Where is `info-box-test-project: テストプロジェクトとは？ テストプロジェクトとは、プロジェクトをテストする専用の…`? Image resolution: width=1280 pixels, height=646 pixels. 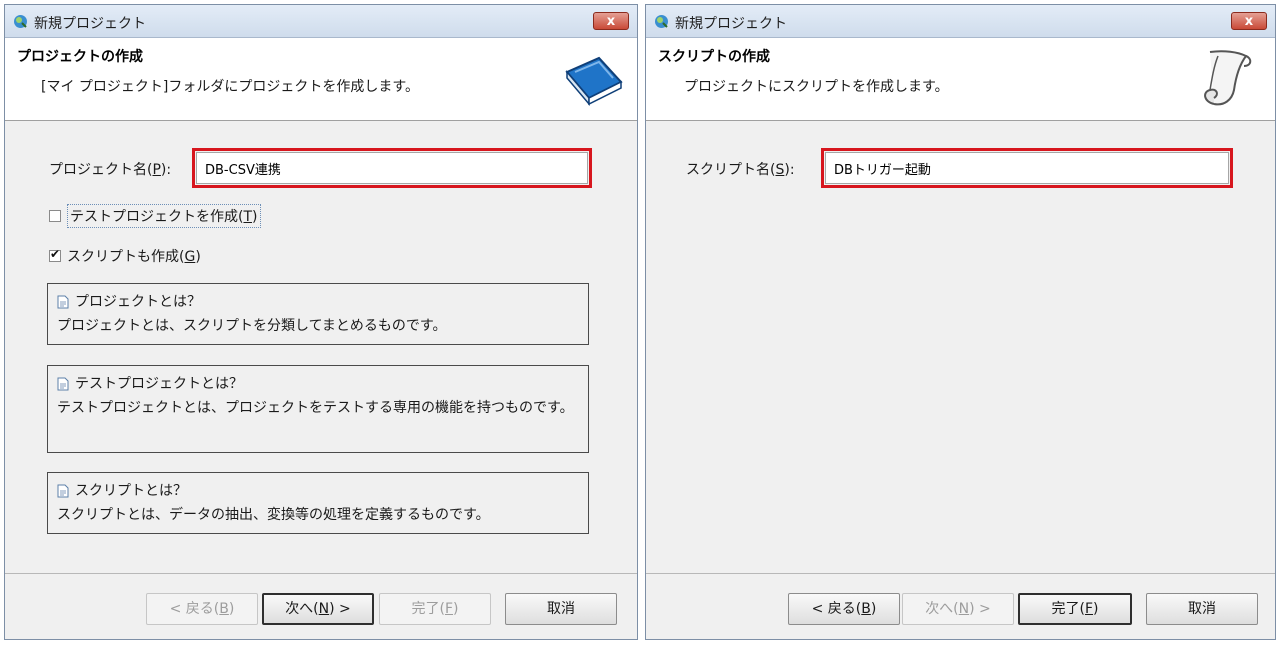
info-box-test-project: テストプロジェクトとは？ テストプロジェクトとは、プロジェクトをテストする専用の… is located at coordinates (318, 409).